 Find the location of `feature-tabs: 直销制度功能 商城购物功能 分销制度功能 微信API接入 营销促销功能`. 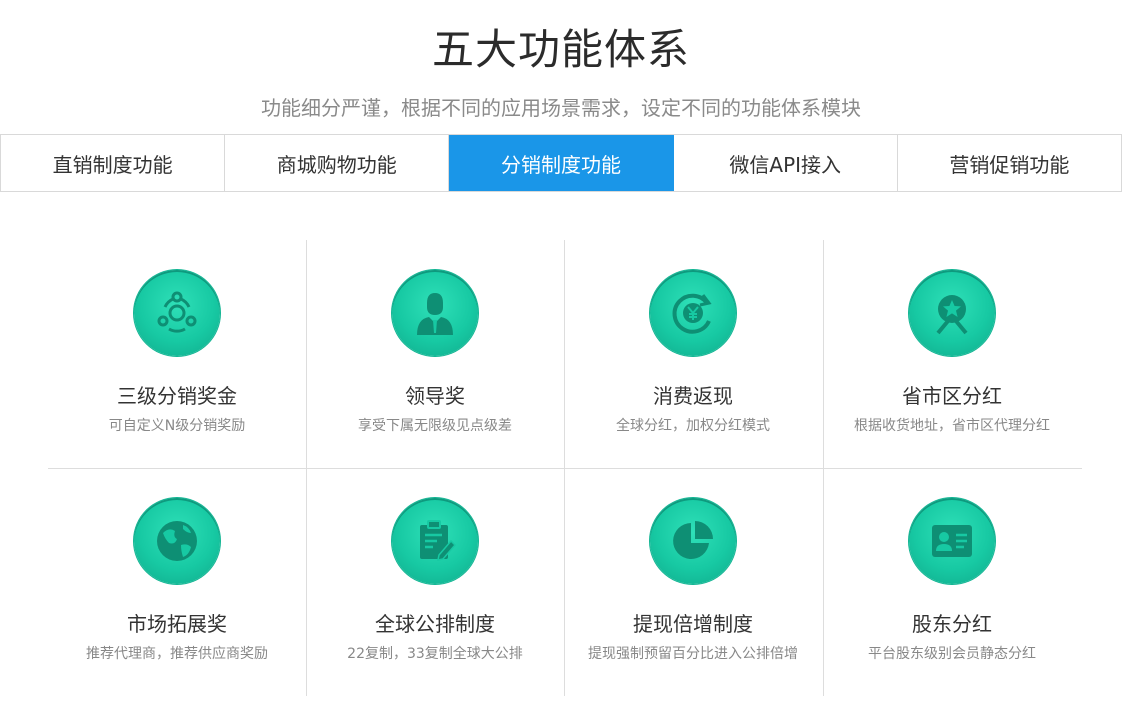

feature-tabs: 直销制度功能 商城购物功能 分销制度功能 微信API接入 营销促销功能 is located at coordinates (561, 163).